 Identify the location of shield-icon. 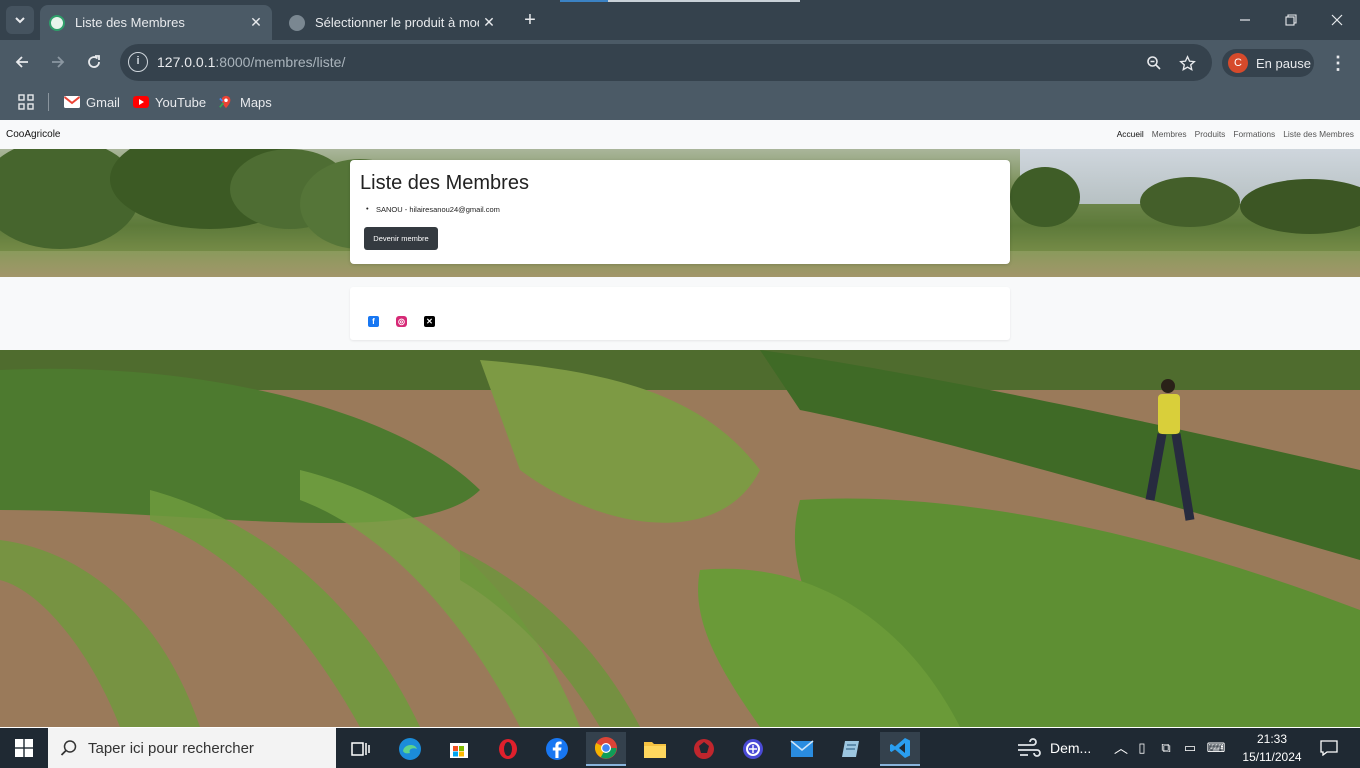
(704, 749).